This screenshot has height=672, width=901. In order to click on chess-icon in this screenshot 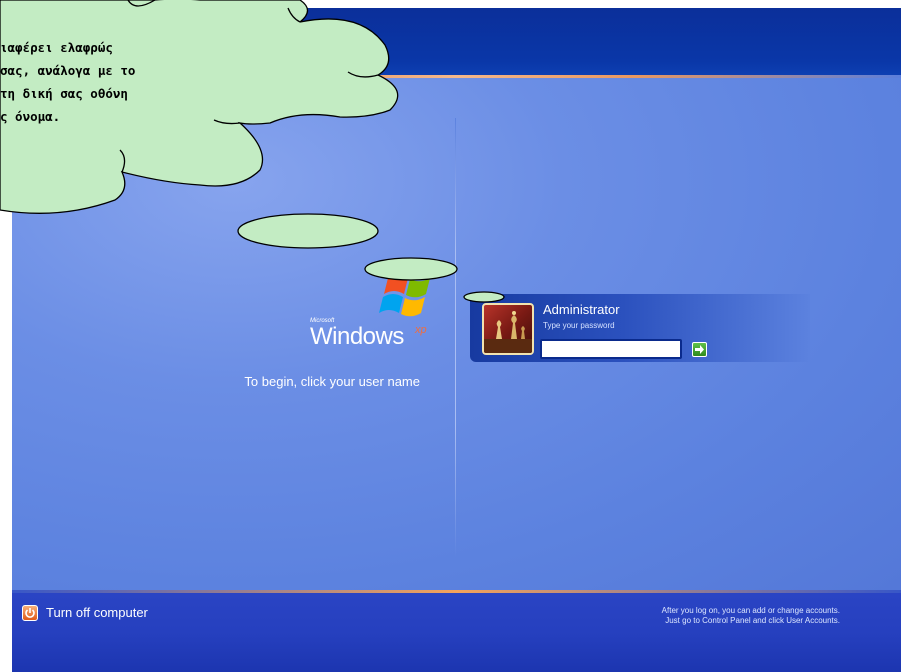, I will do `click(508, 332)`.